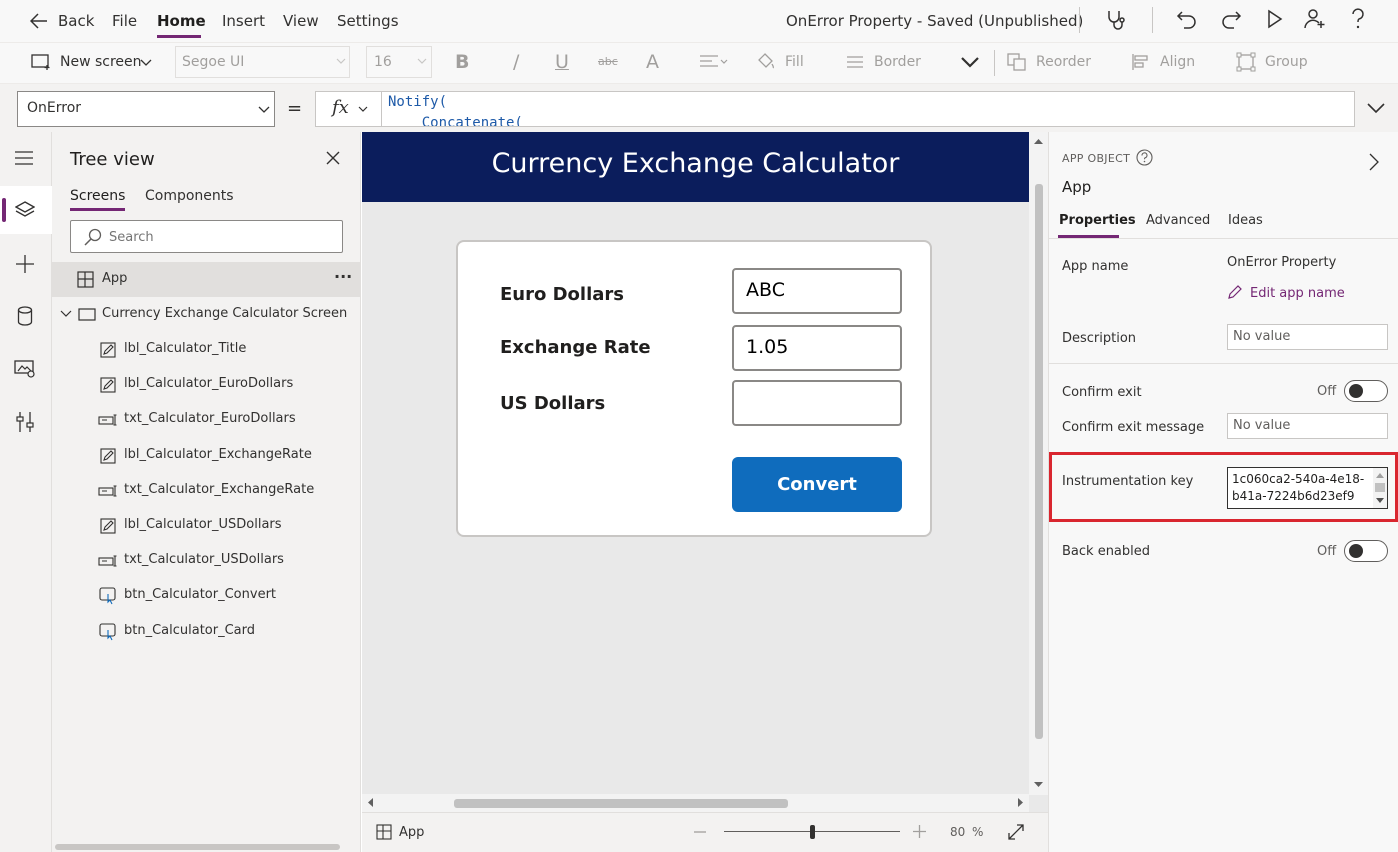  I want to click on fill-bucket-icon, so click(766, 62).